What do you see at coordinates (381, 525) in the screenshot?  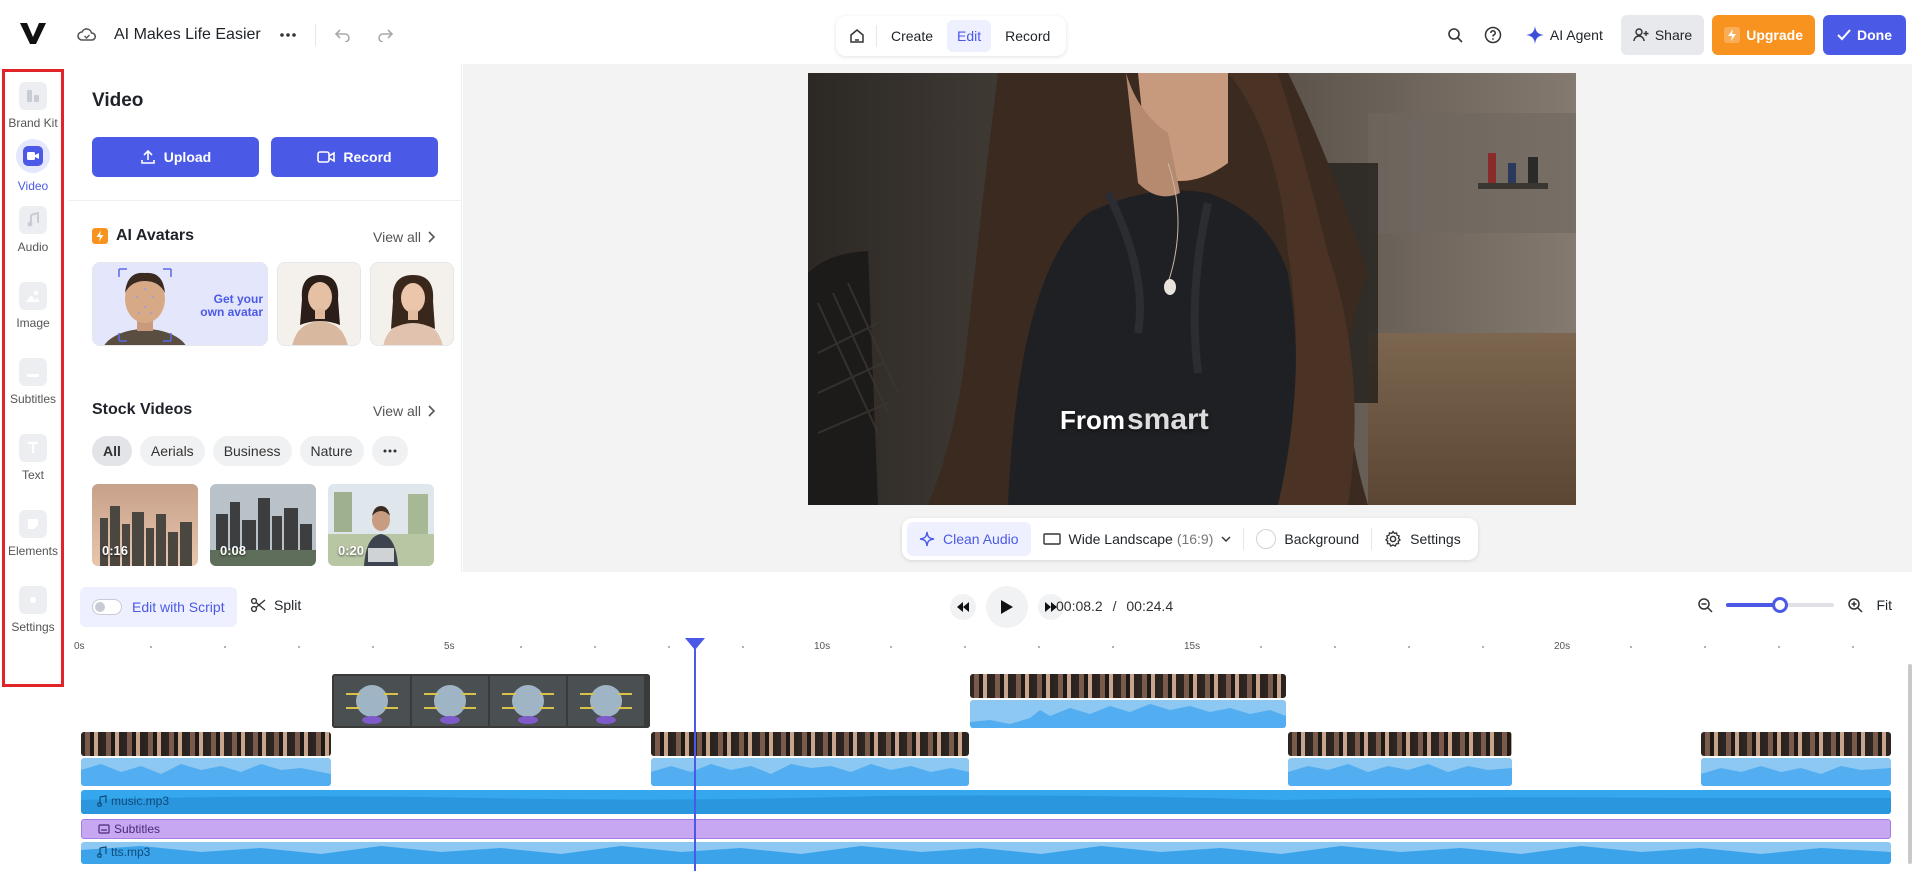 I see `stock-video-thumbnail: 0:20` at bounding box center [381, 525].